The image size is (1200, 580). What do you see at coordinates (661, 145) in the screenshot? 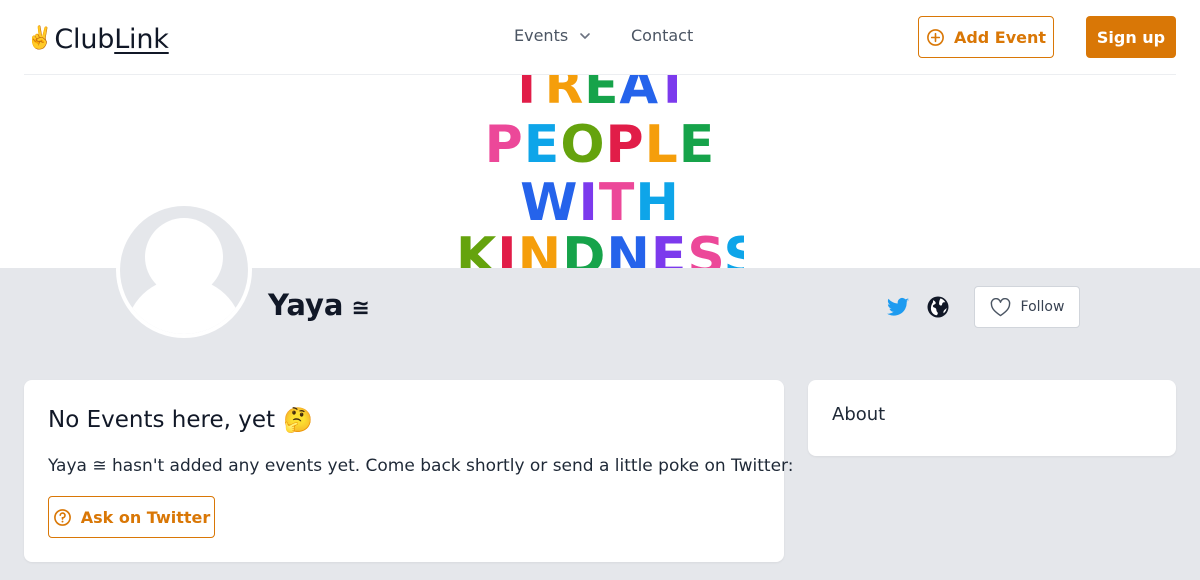
I see `banner-letter: L` at bounding box center [661, 145].